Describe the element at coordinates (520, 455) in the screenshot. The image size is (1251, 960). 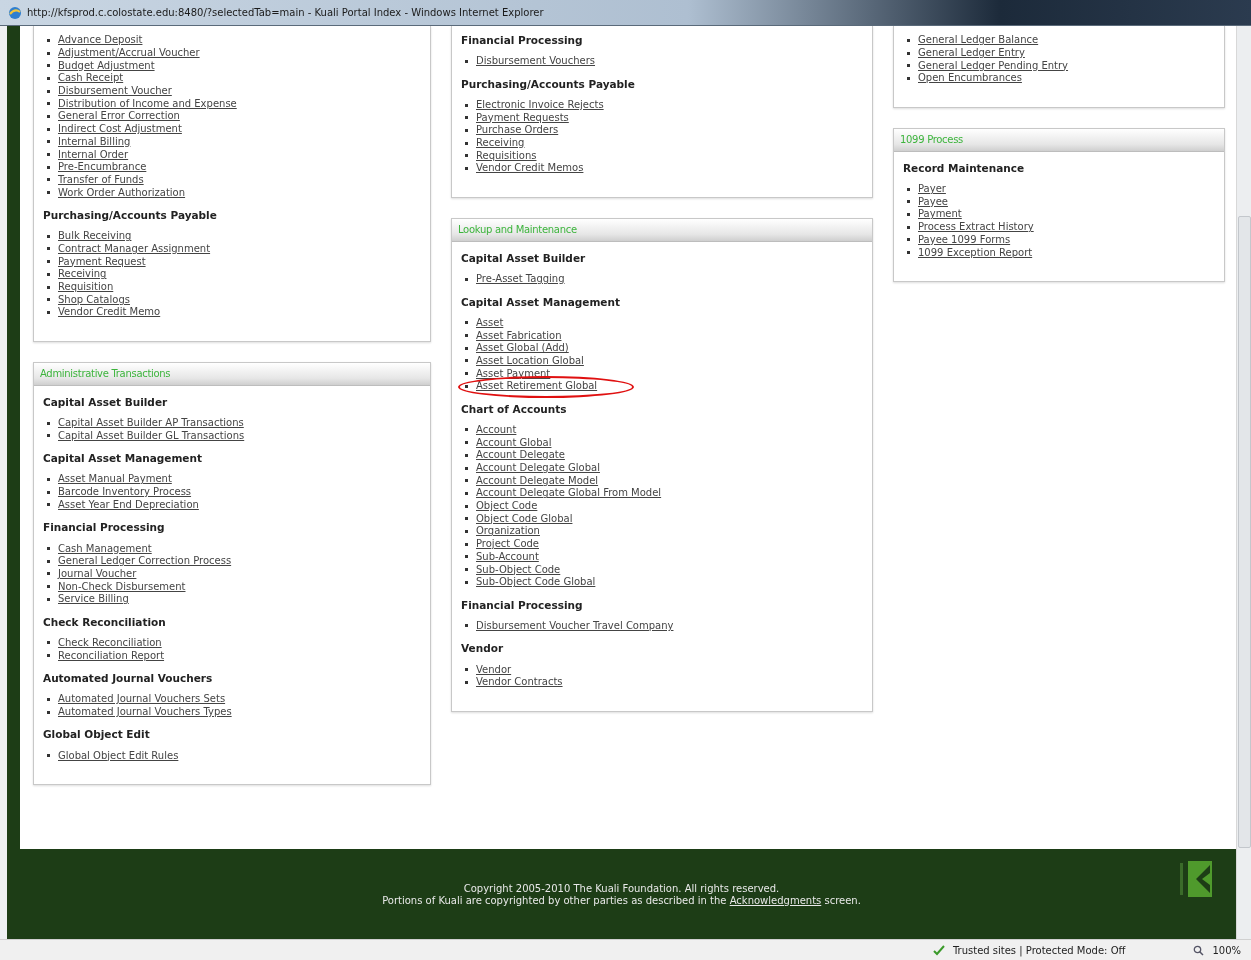
I see `menu-link: Account Delegate` at that location.